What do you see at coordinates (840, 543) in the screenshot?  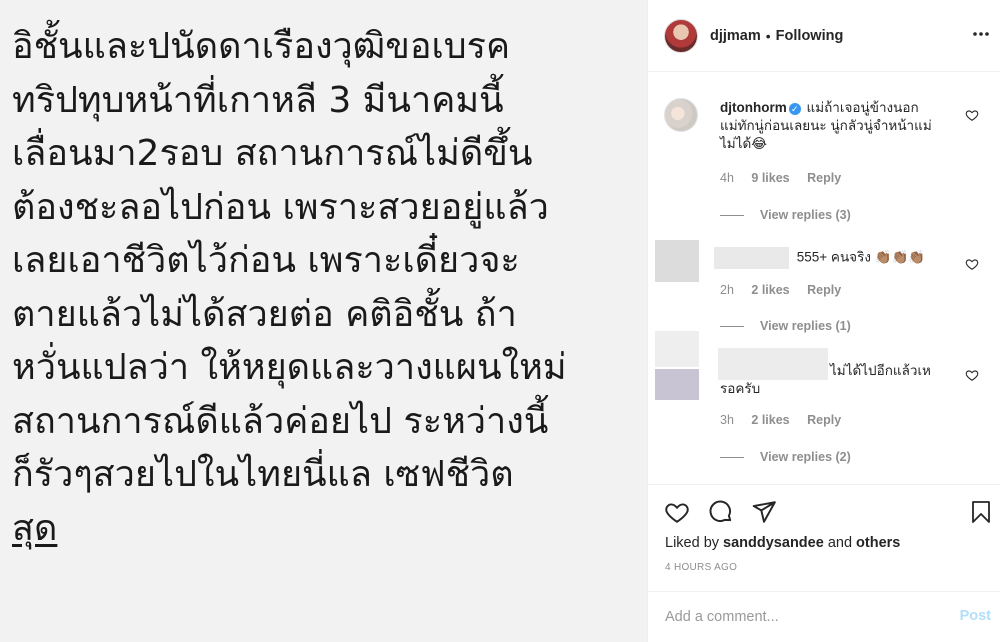 I see `liked-and: and` at bounding box center [840, 543].